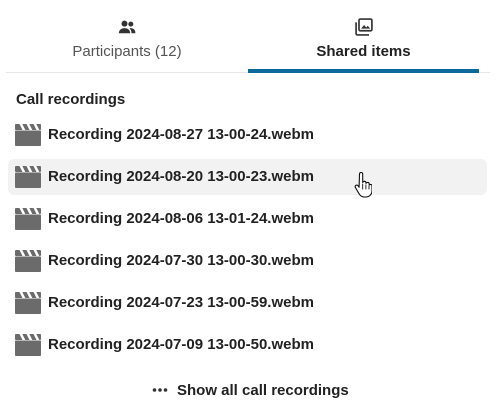 The image size is (496, 416). I want to click on recording-item: Recording 2024-08-06 13-01-24.webm, so click(247, 219).